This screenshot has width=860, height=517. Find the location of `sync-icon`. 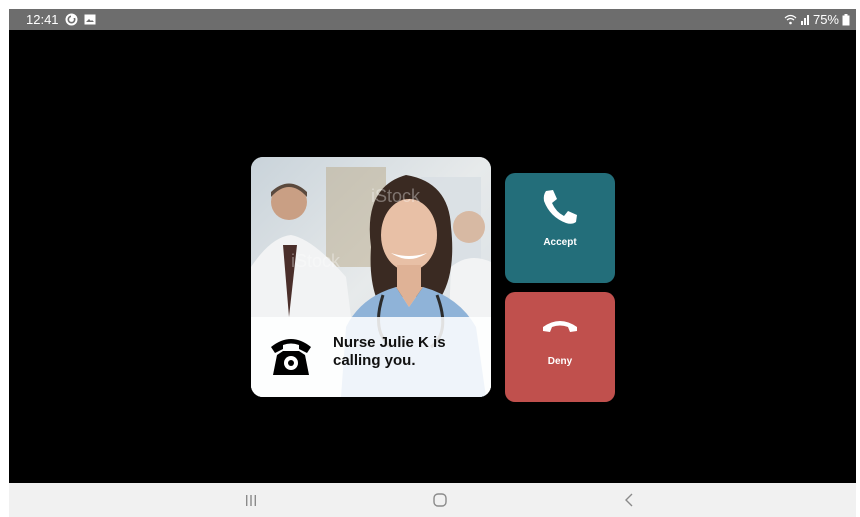

sync-icon is located at coordinates (71, 19).